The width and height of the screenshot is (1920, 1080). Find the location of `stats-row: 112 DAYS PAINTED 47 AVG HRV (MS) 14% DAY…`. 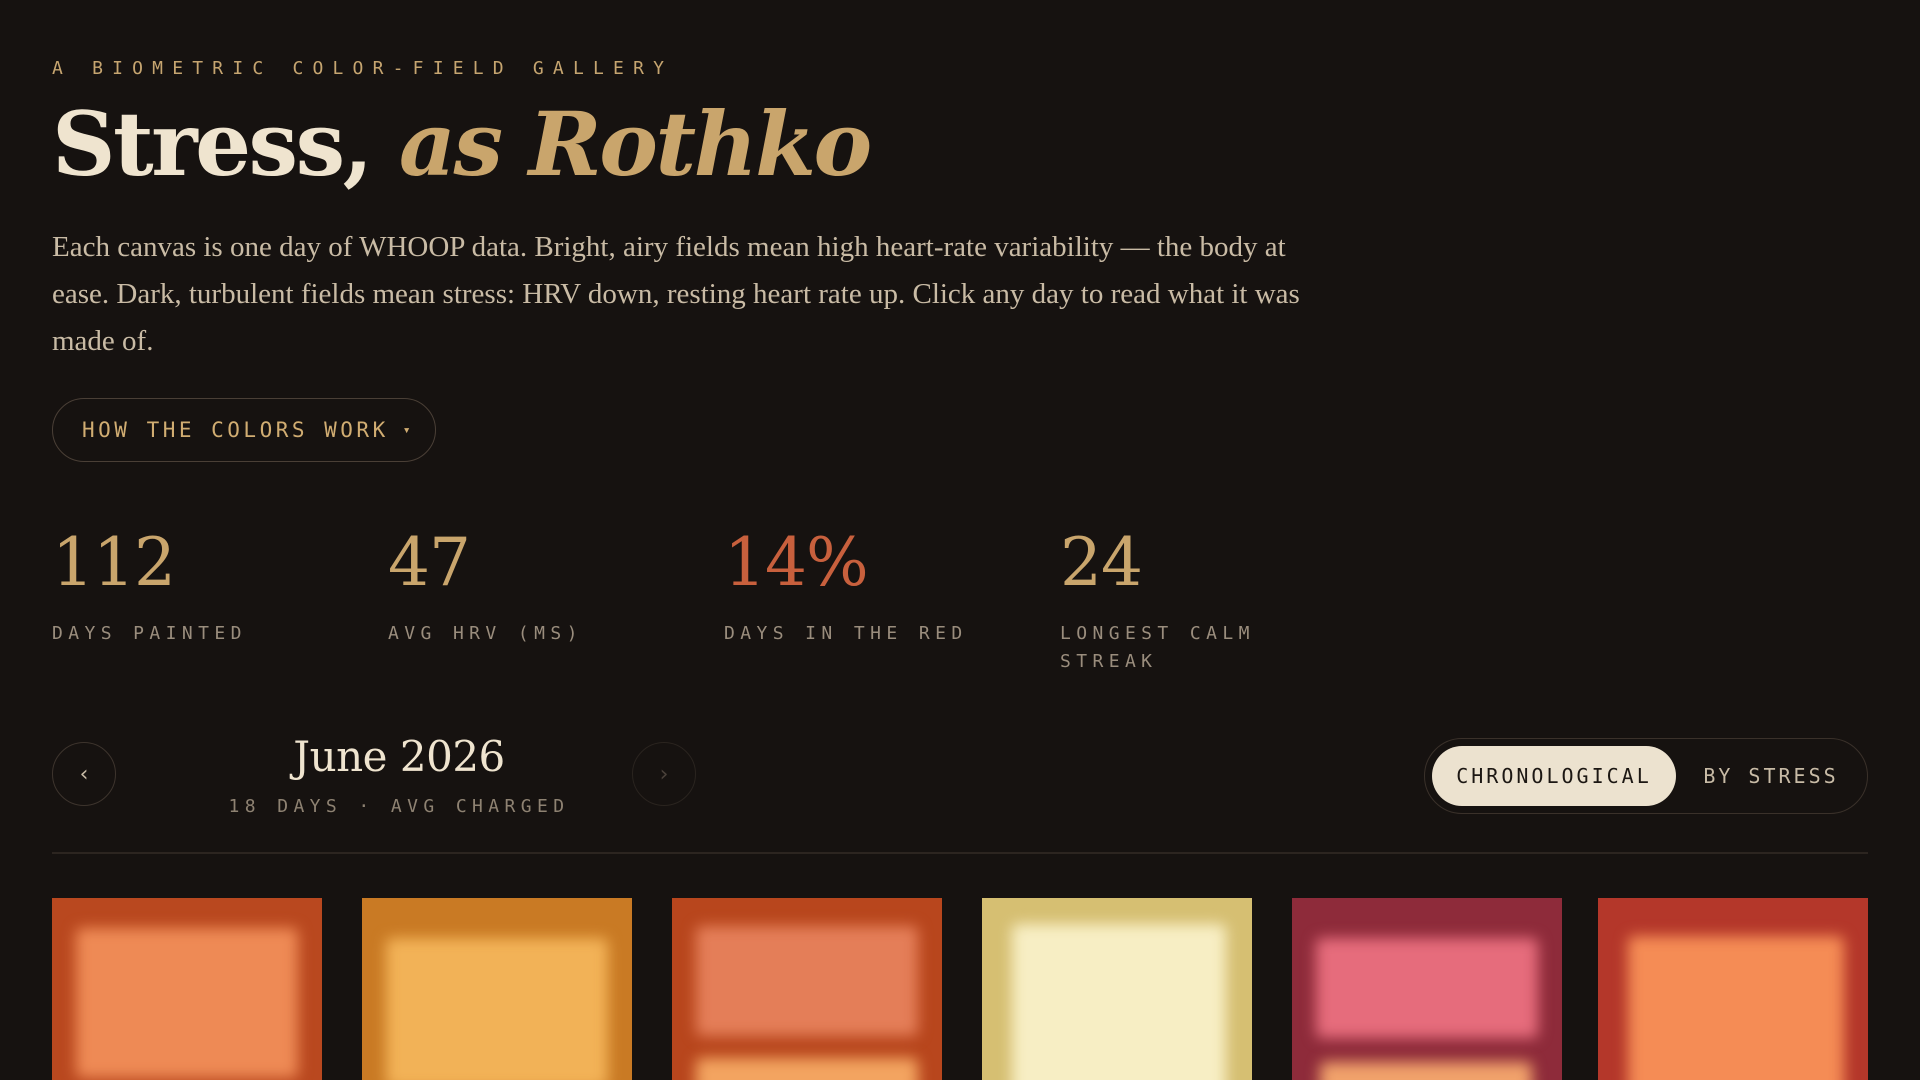

stats-row: 112 DAYS PAINTED 47 AVG HRV (MS) 14% DAY… is located at coordinates (702, 594).